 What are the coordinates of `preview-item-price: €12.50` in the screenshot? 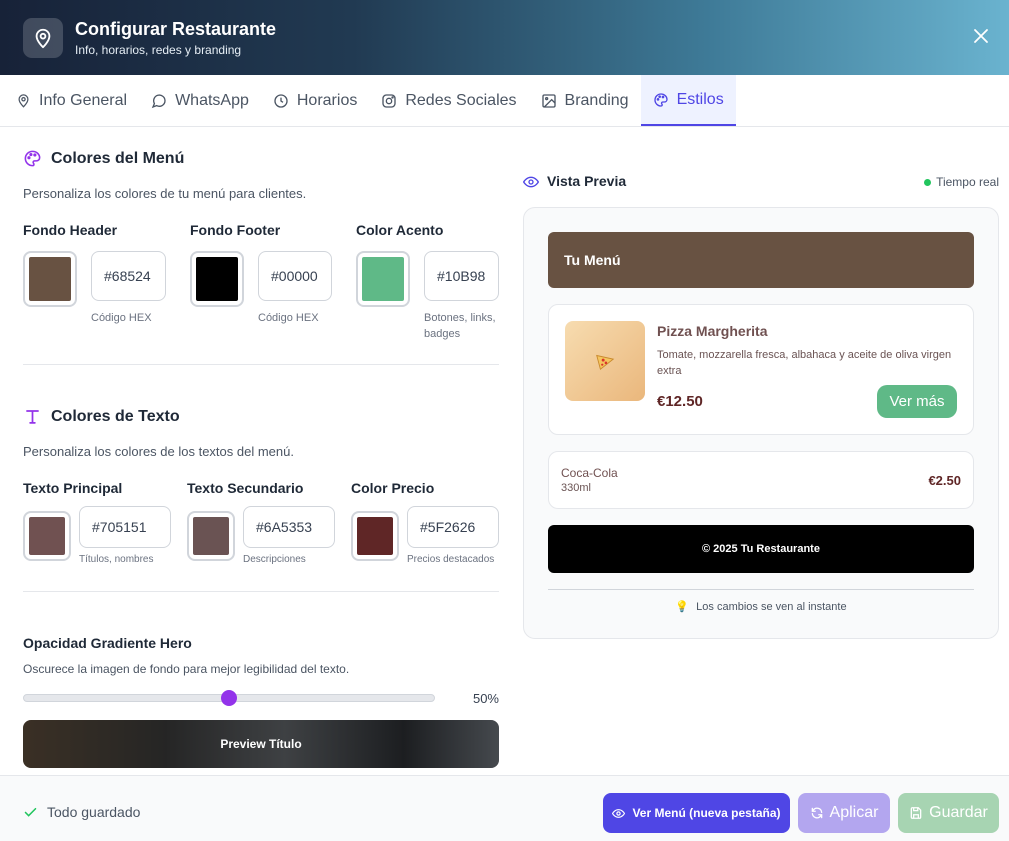 It's located at (680, 401).